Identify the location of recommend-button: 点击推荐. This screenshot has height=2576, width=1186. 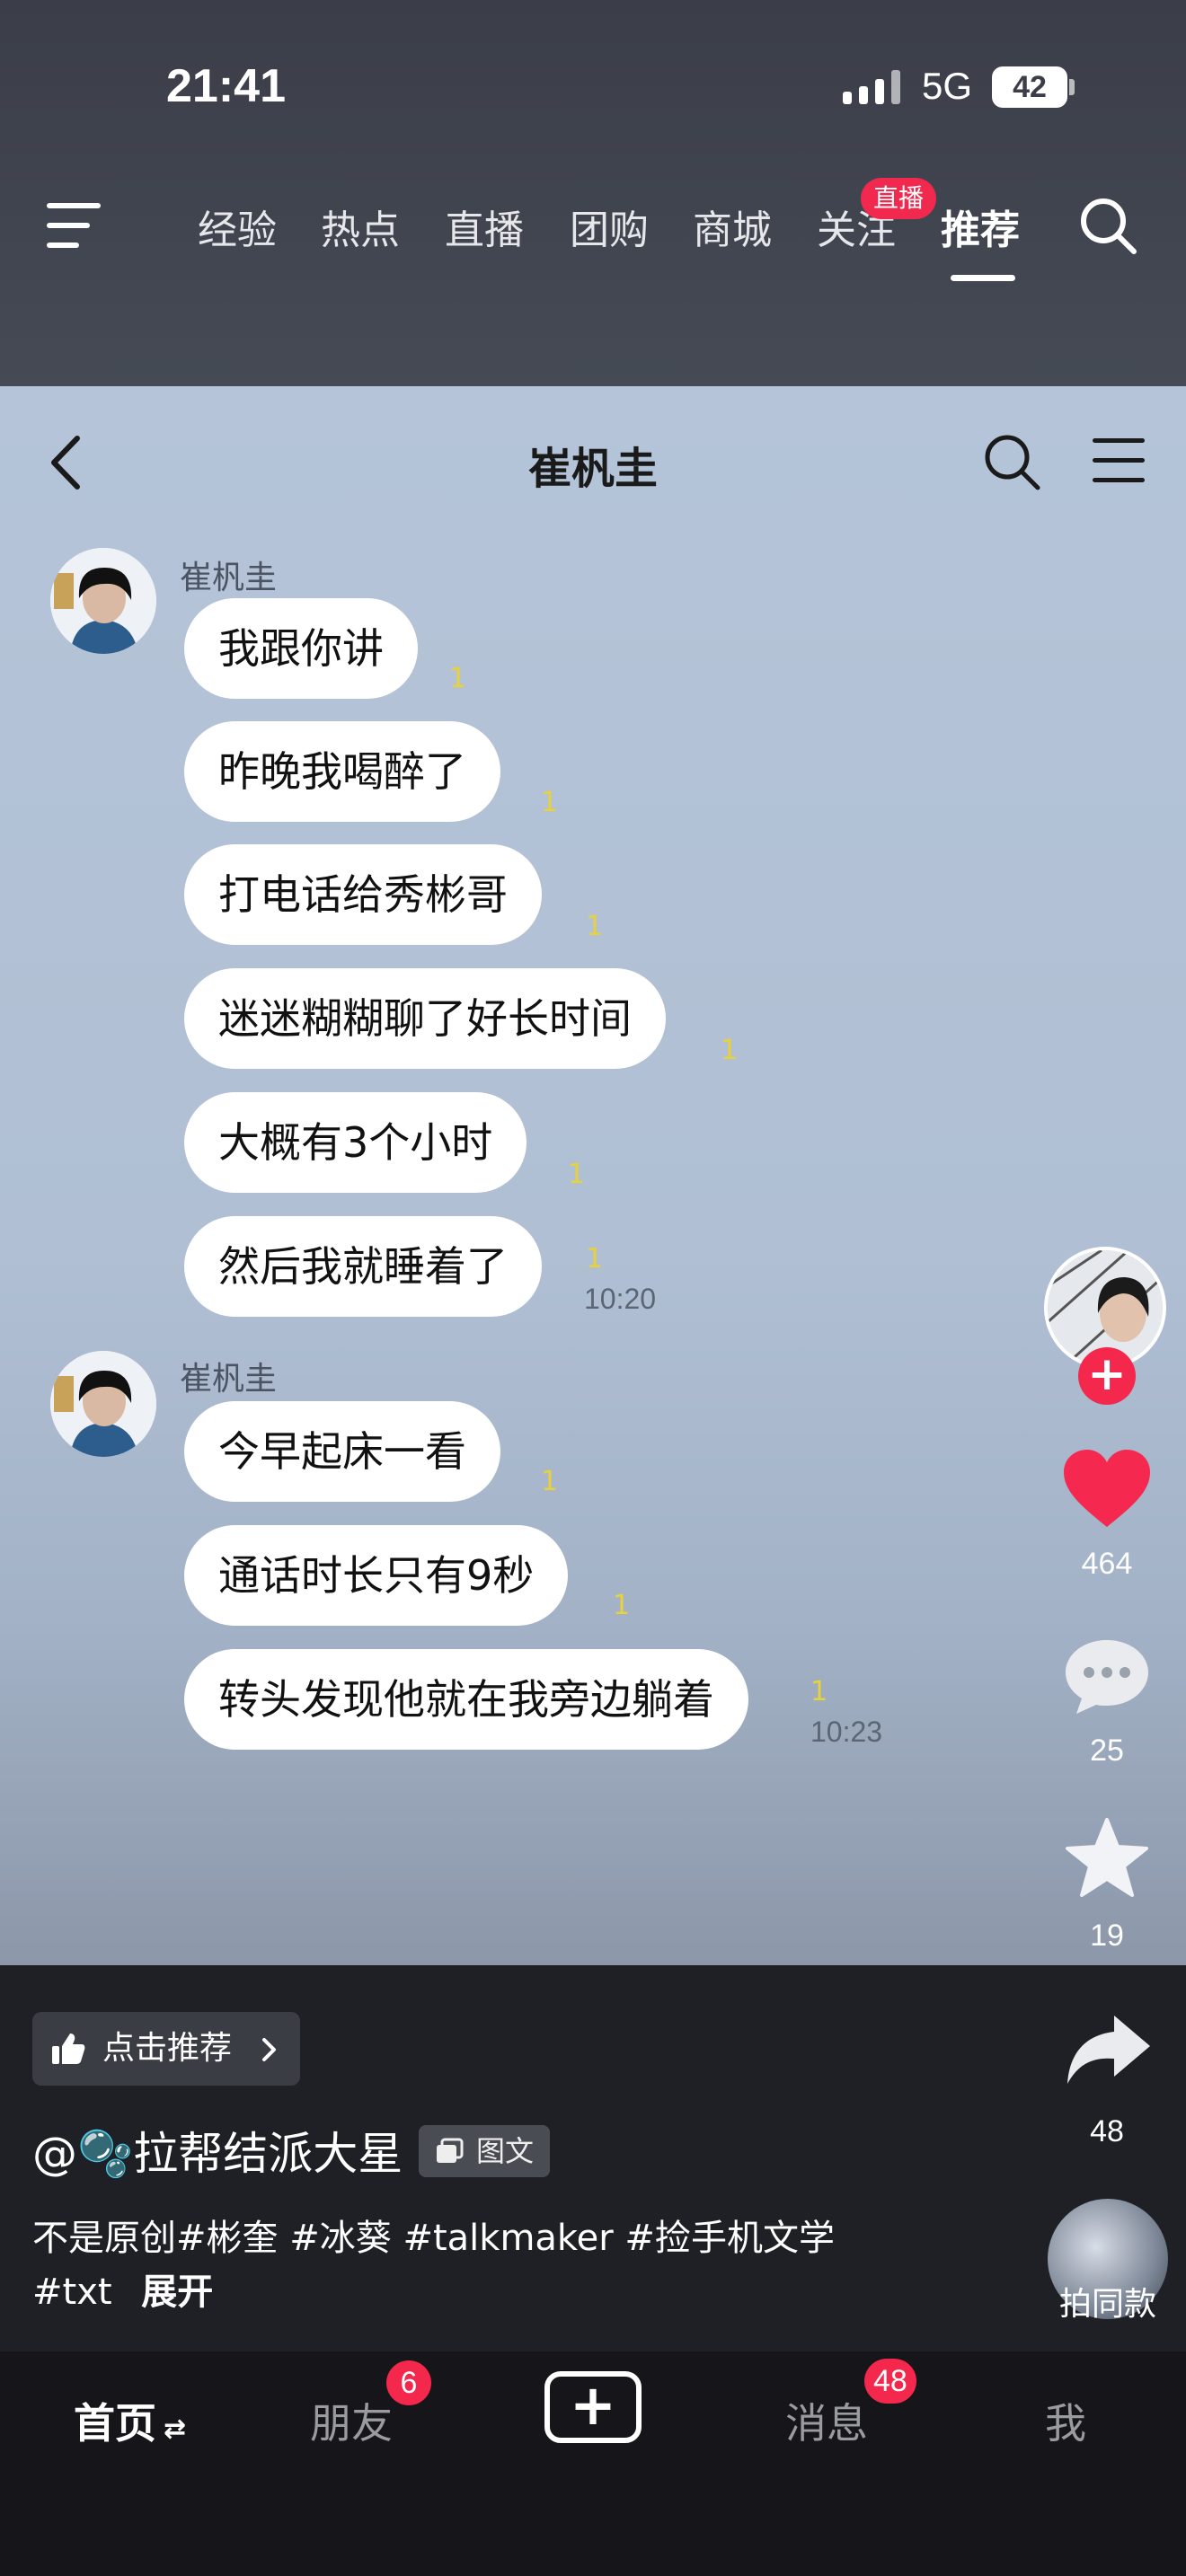
(166, 2049).